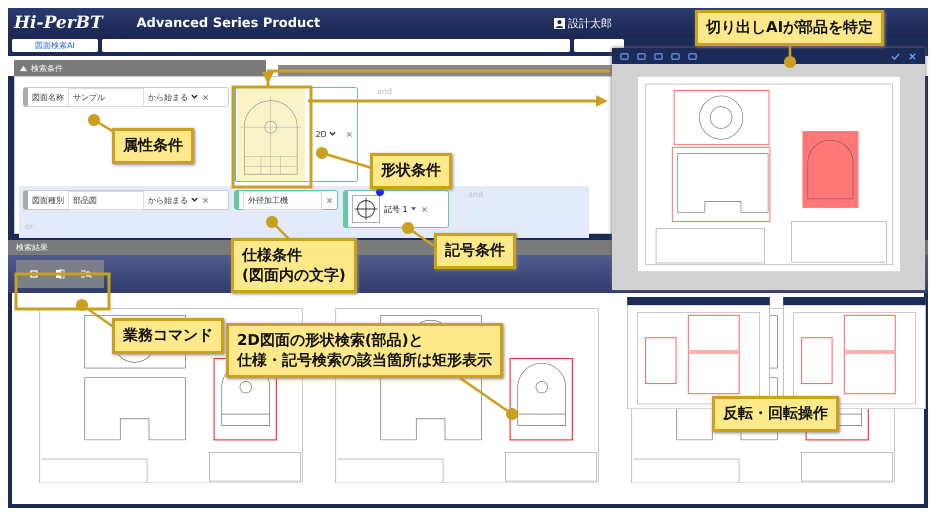  Describe the element at coordinates (86, 274) in the screenshot. I see `search-icon` at that location.